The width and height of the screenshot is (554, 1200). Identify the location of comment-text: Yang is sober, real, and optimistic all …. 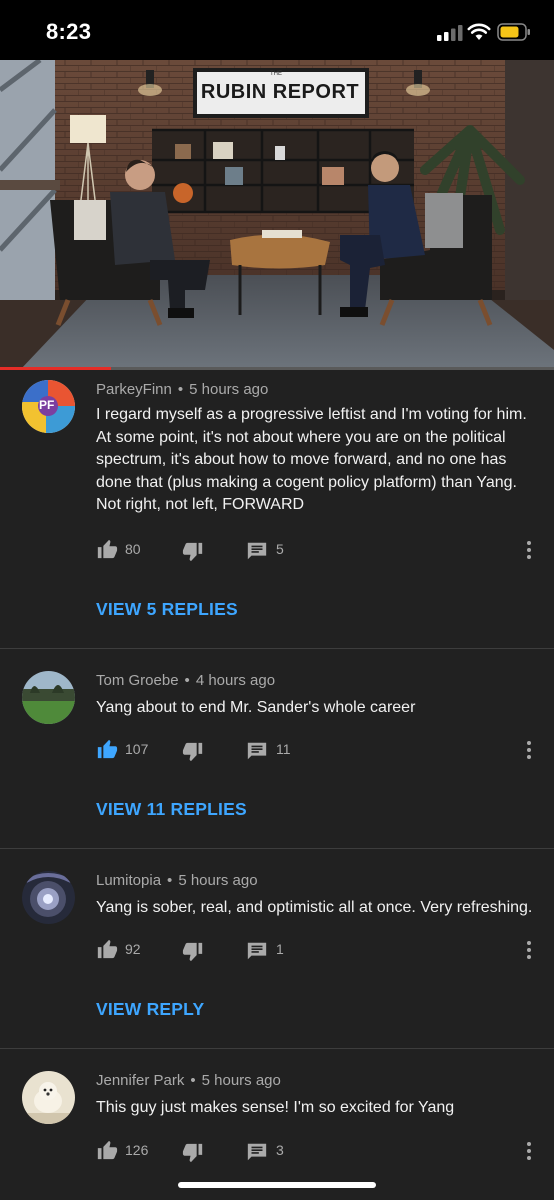
(314, 907).